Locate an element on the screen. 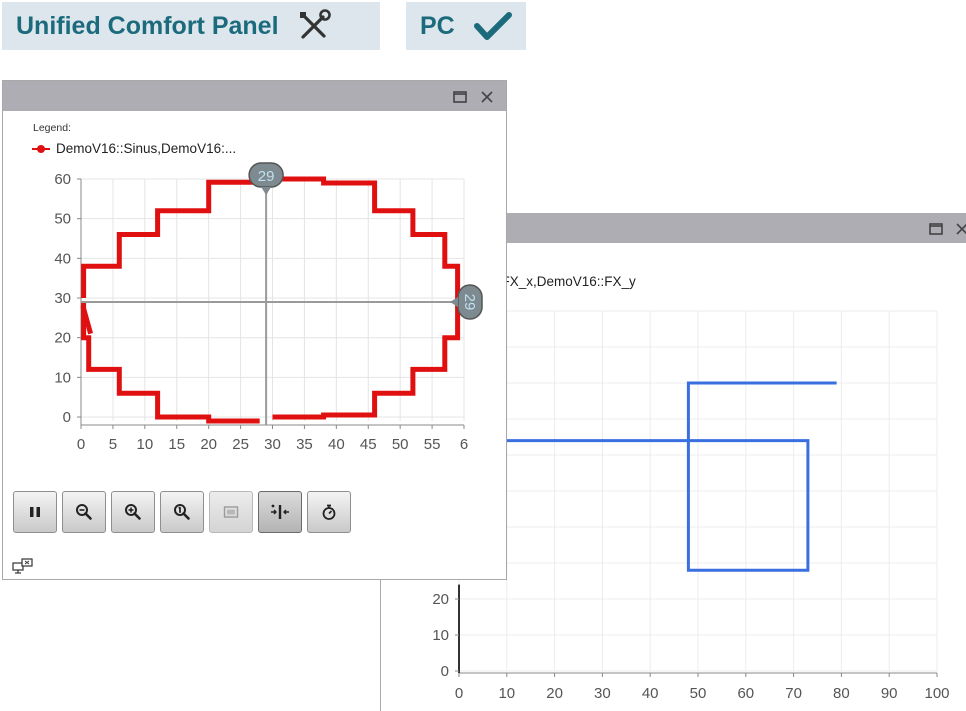  zoom-100-icon is located at coordinates (182, 512).